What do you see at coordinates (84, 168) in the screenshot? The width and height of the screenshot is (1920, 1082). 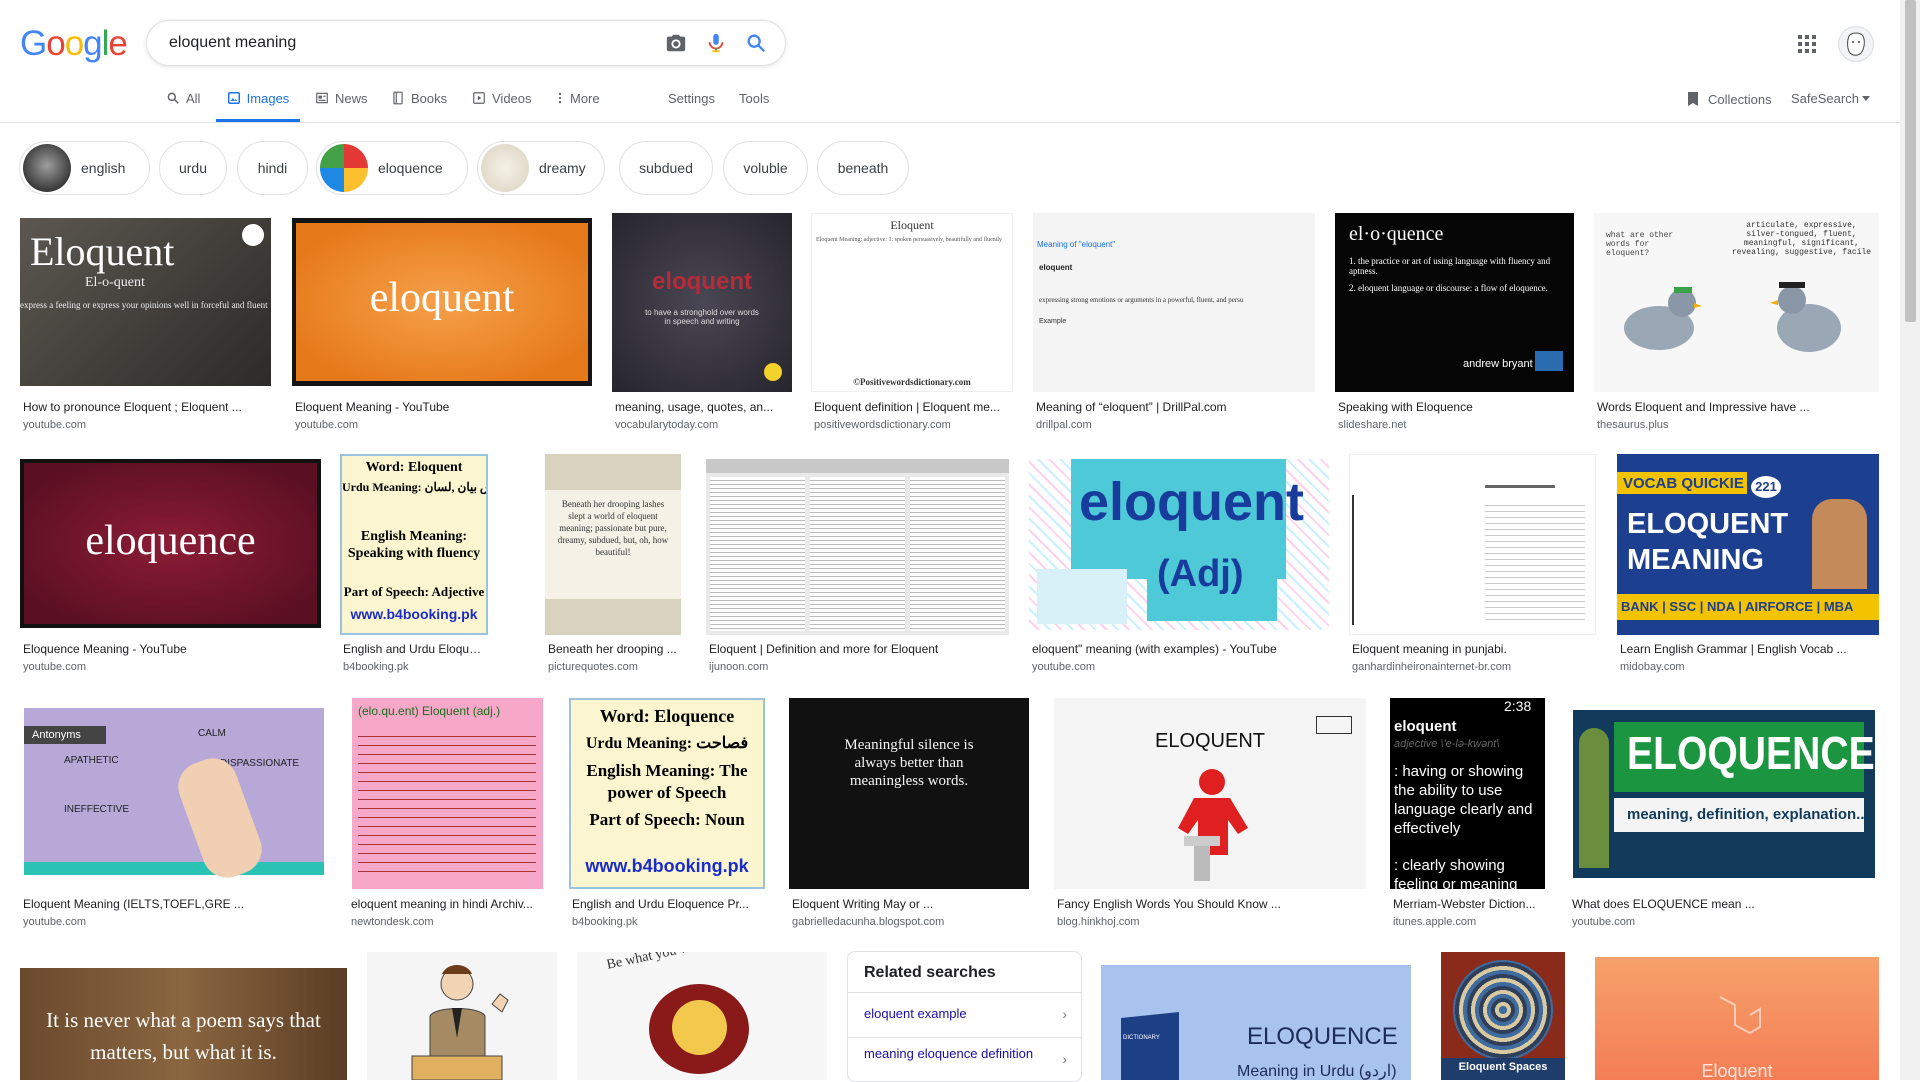 I see `chip-english: english` at bounding box center [84, 168].